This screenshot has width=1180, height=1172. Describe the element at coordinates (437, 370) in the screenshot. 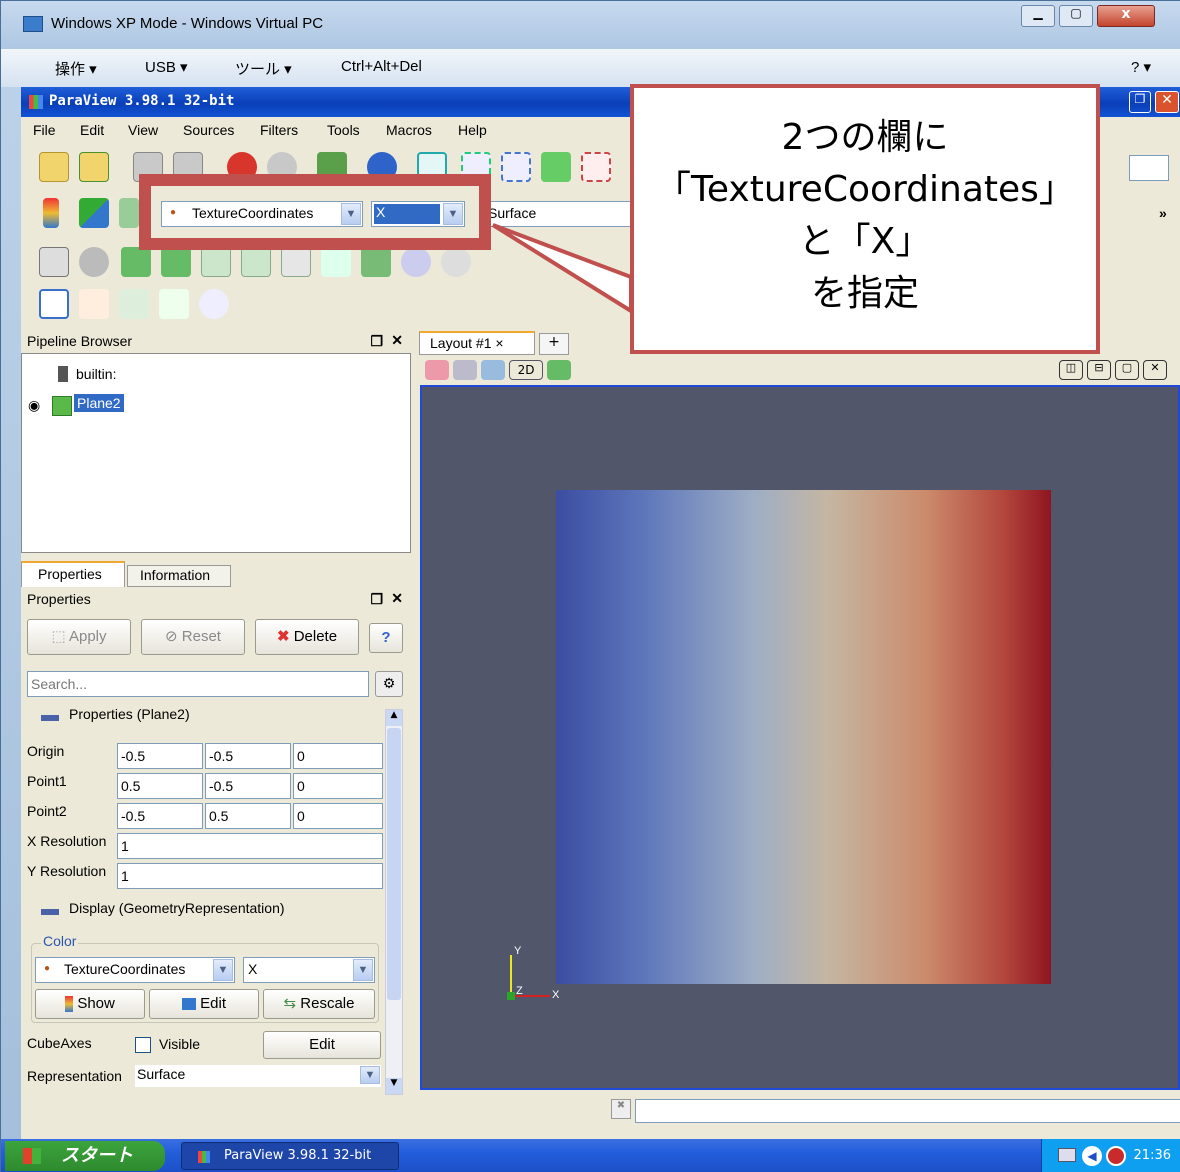

I see `reset-camera-icon` at that location.